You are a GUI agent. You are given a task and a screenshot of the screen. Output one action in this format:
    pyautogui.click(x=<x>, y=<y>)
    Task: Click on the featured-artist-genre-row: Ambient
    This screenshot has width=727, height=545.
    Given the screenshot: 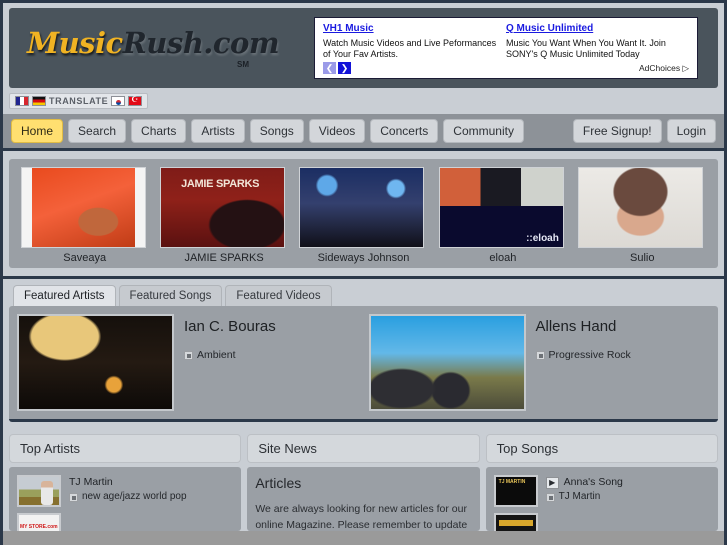 What is the action you would take?
    pyautogui.click(x=230, y=355)
    